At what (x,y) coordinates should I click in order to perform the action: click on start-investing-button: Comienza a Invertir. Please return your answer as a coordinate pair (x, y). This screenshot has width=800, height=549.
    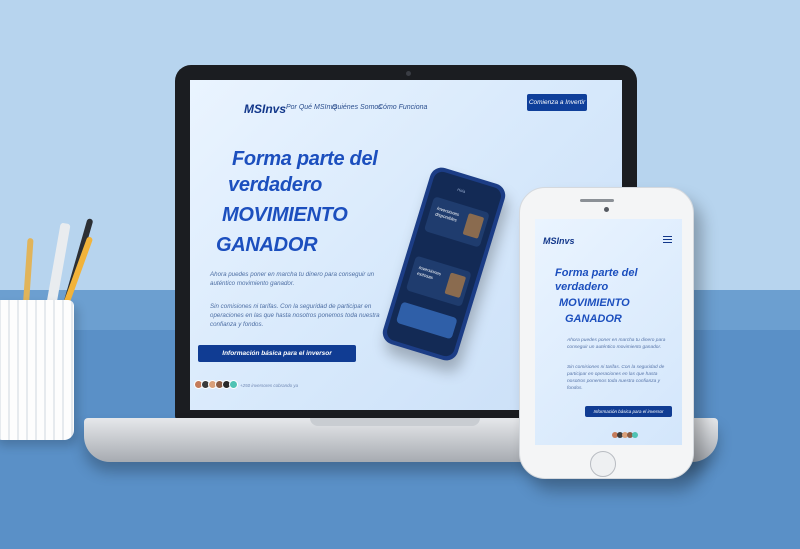
    Looking at the image, I should click on (557, 102).